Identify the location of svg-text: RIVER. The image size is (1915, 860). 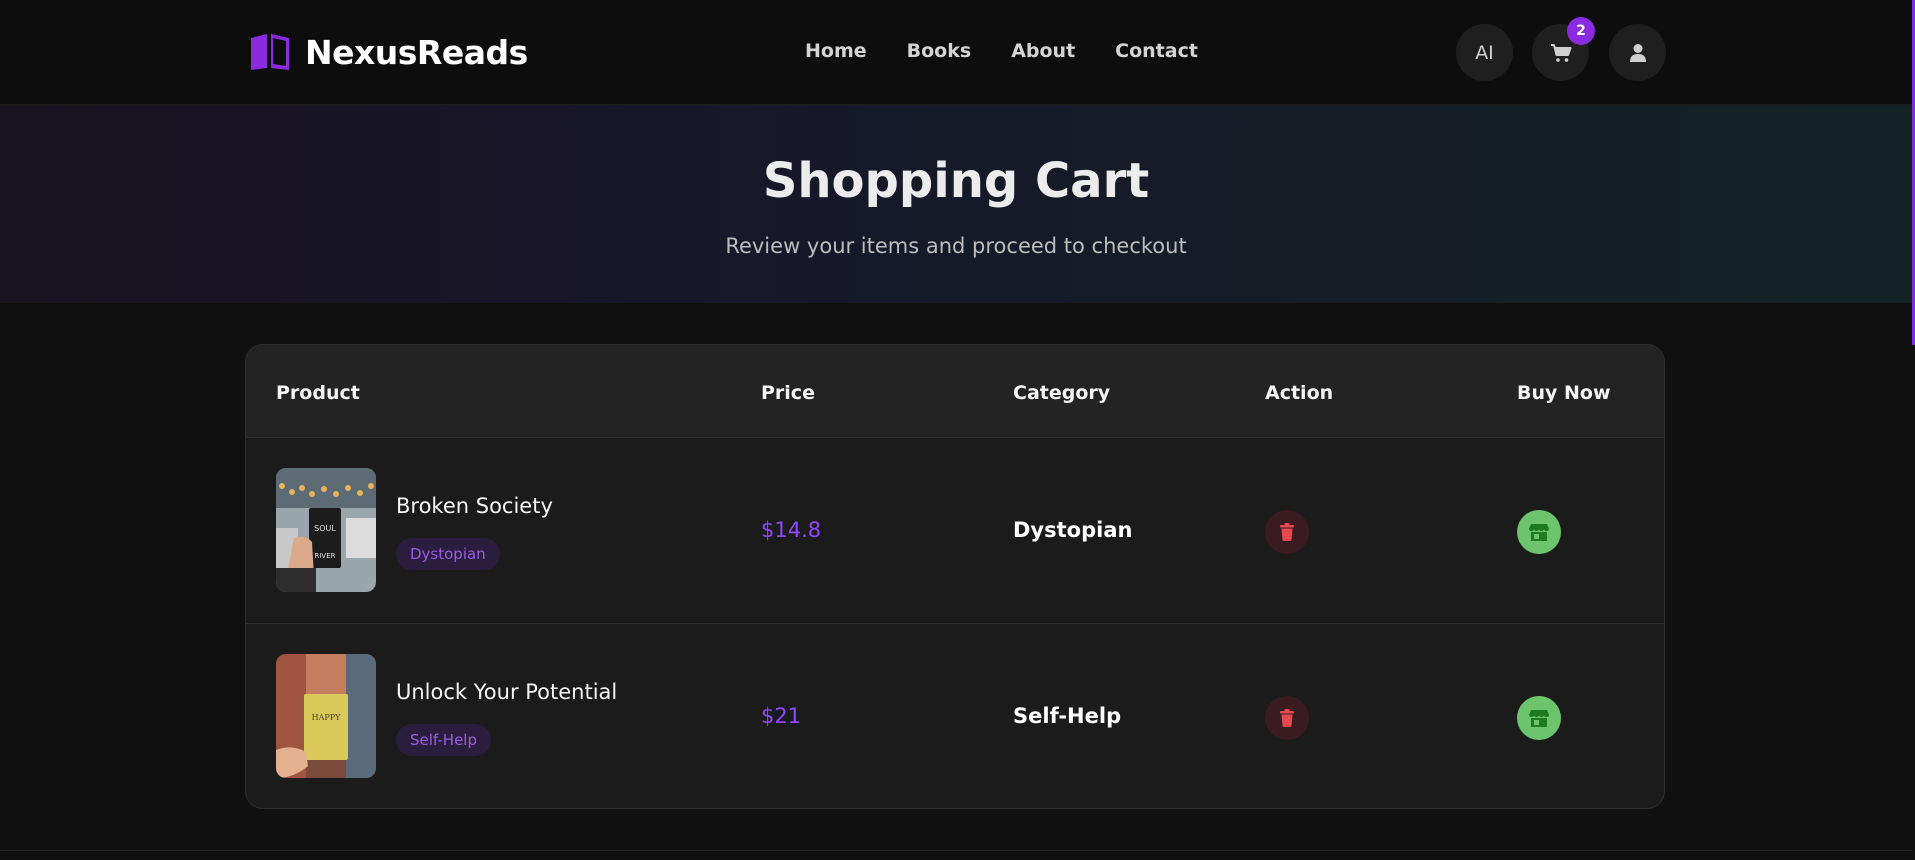
(324, 556).